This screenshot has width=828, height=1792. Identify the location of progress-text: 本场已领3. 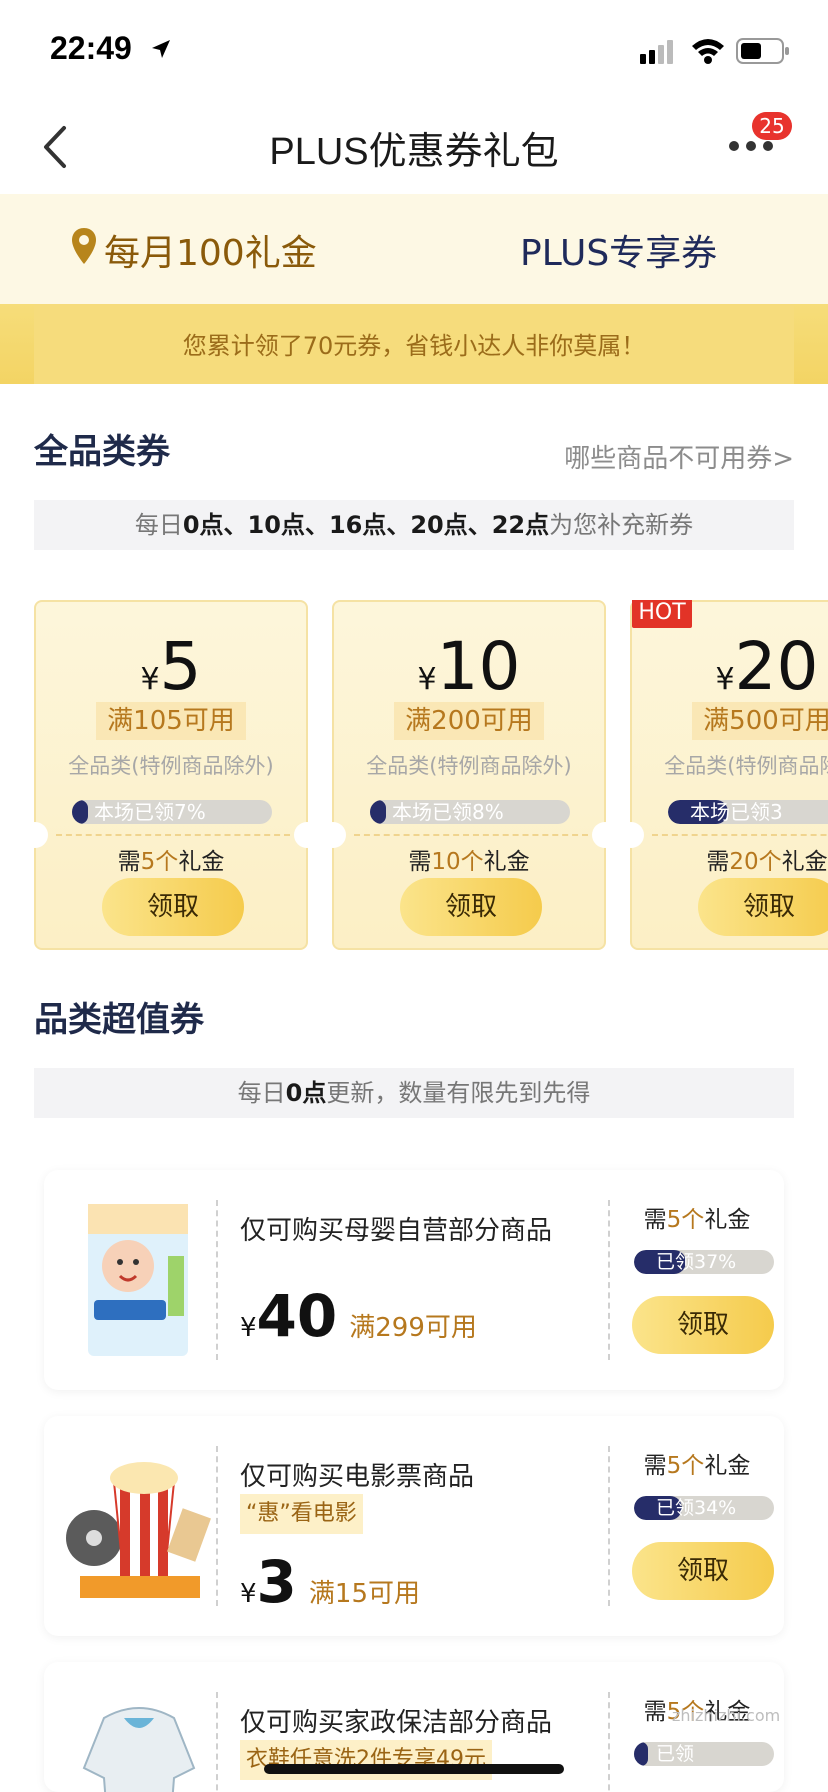
(736, 812).